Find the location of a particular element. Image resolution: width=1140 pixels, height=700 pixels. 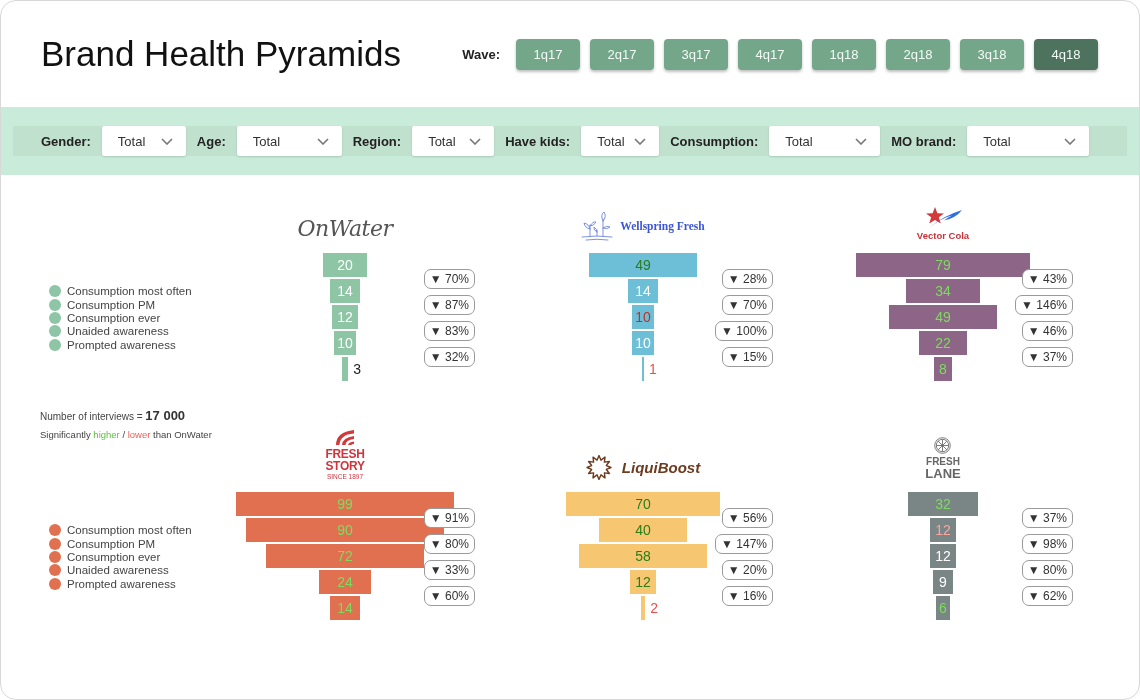

brand-name: OnWater is located at coordinates (345, 228).